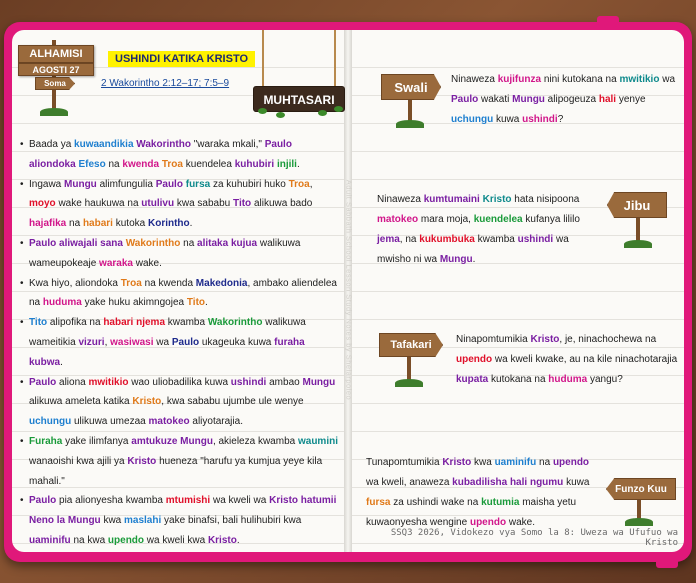  Describe the element at coordinates (404, 462) in the screenshot. I see `text-segment: Tunapomtumikia` at that location.